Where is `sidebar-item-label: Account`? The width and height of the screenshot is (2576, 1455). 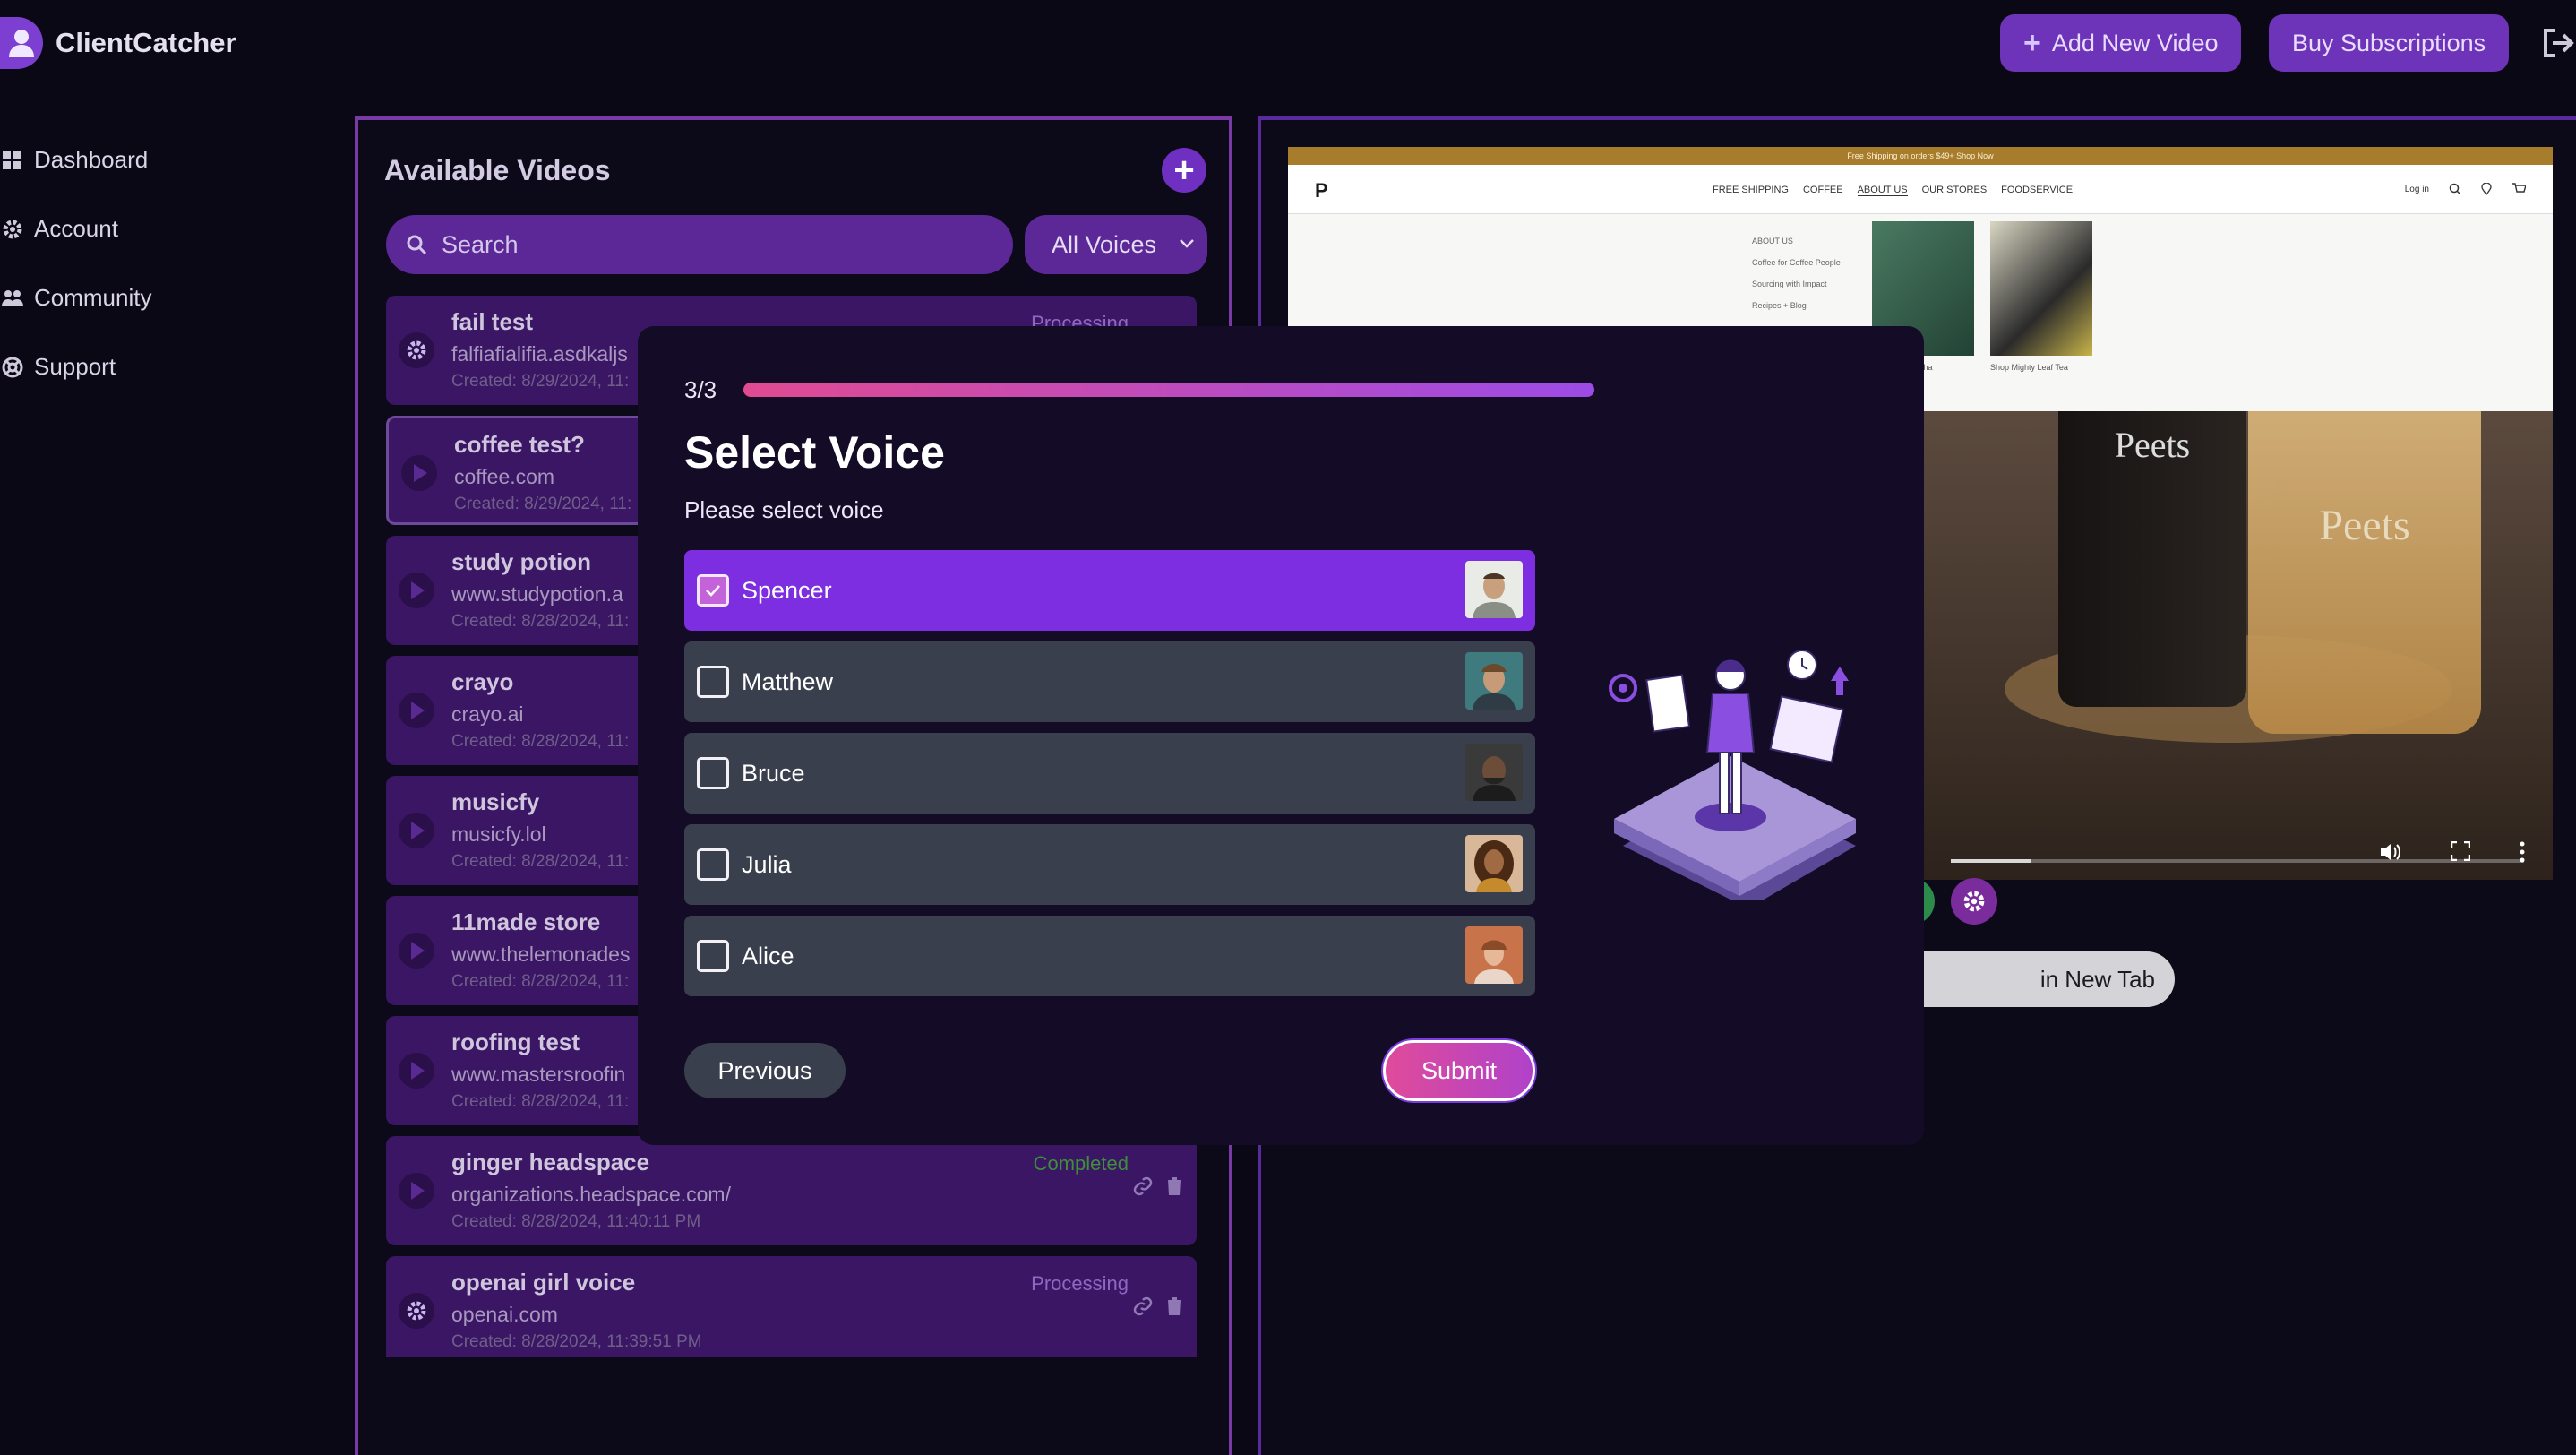 sidebar-item-label: Account is located at coordinates (76, 229).